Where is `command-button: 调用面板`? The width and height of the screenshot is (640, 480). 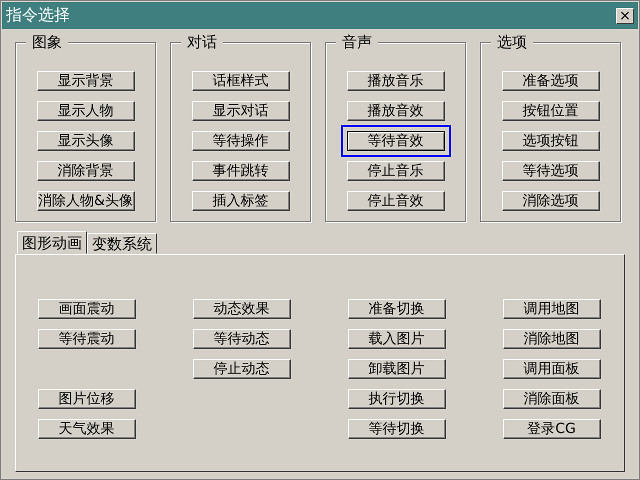
command-button: 调用面板 is located at coordinates (551, 369).